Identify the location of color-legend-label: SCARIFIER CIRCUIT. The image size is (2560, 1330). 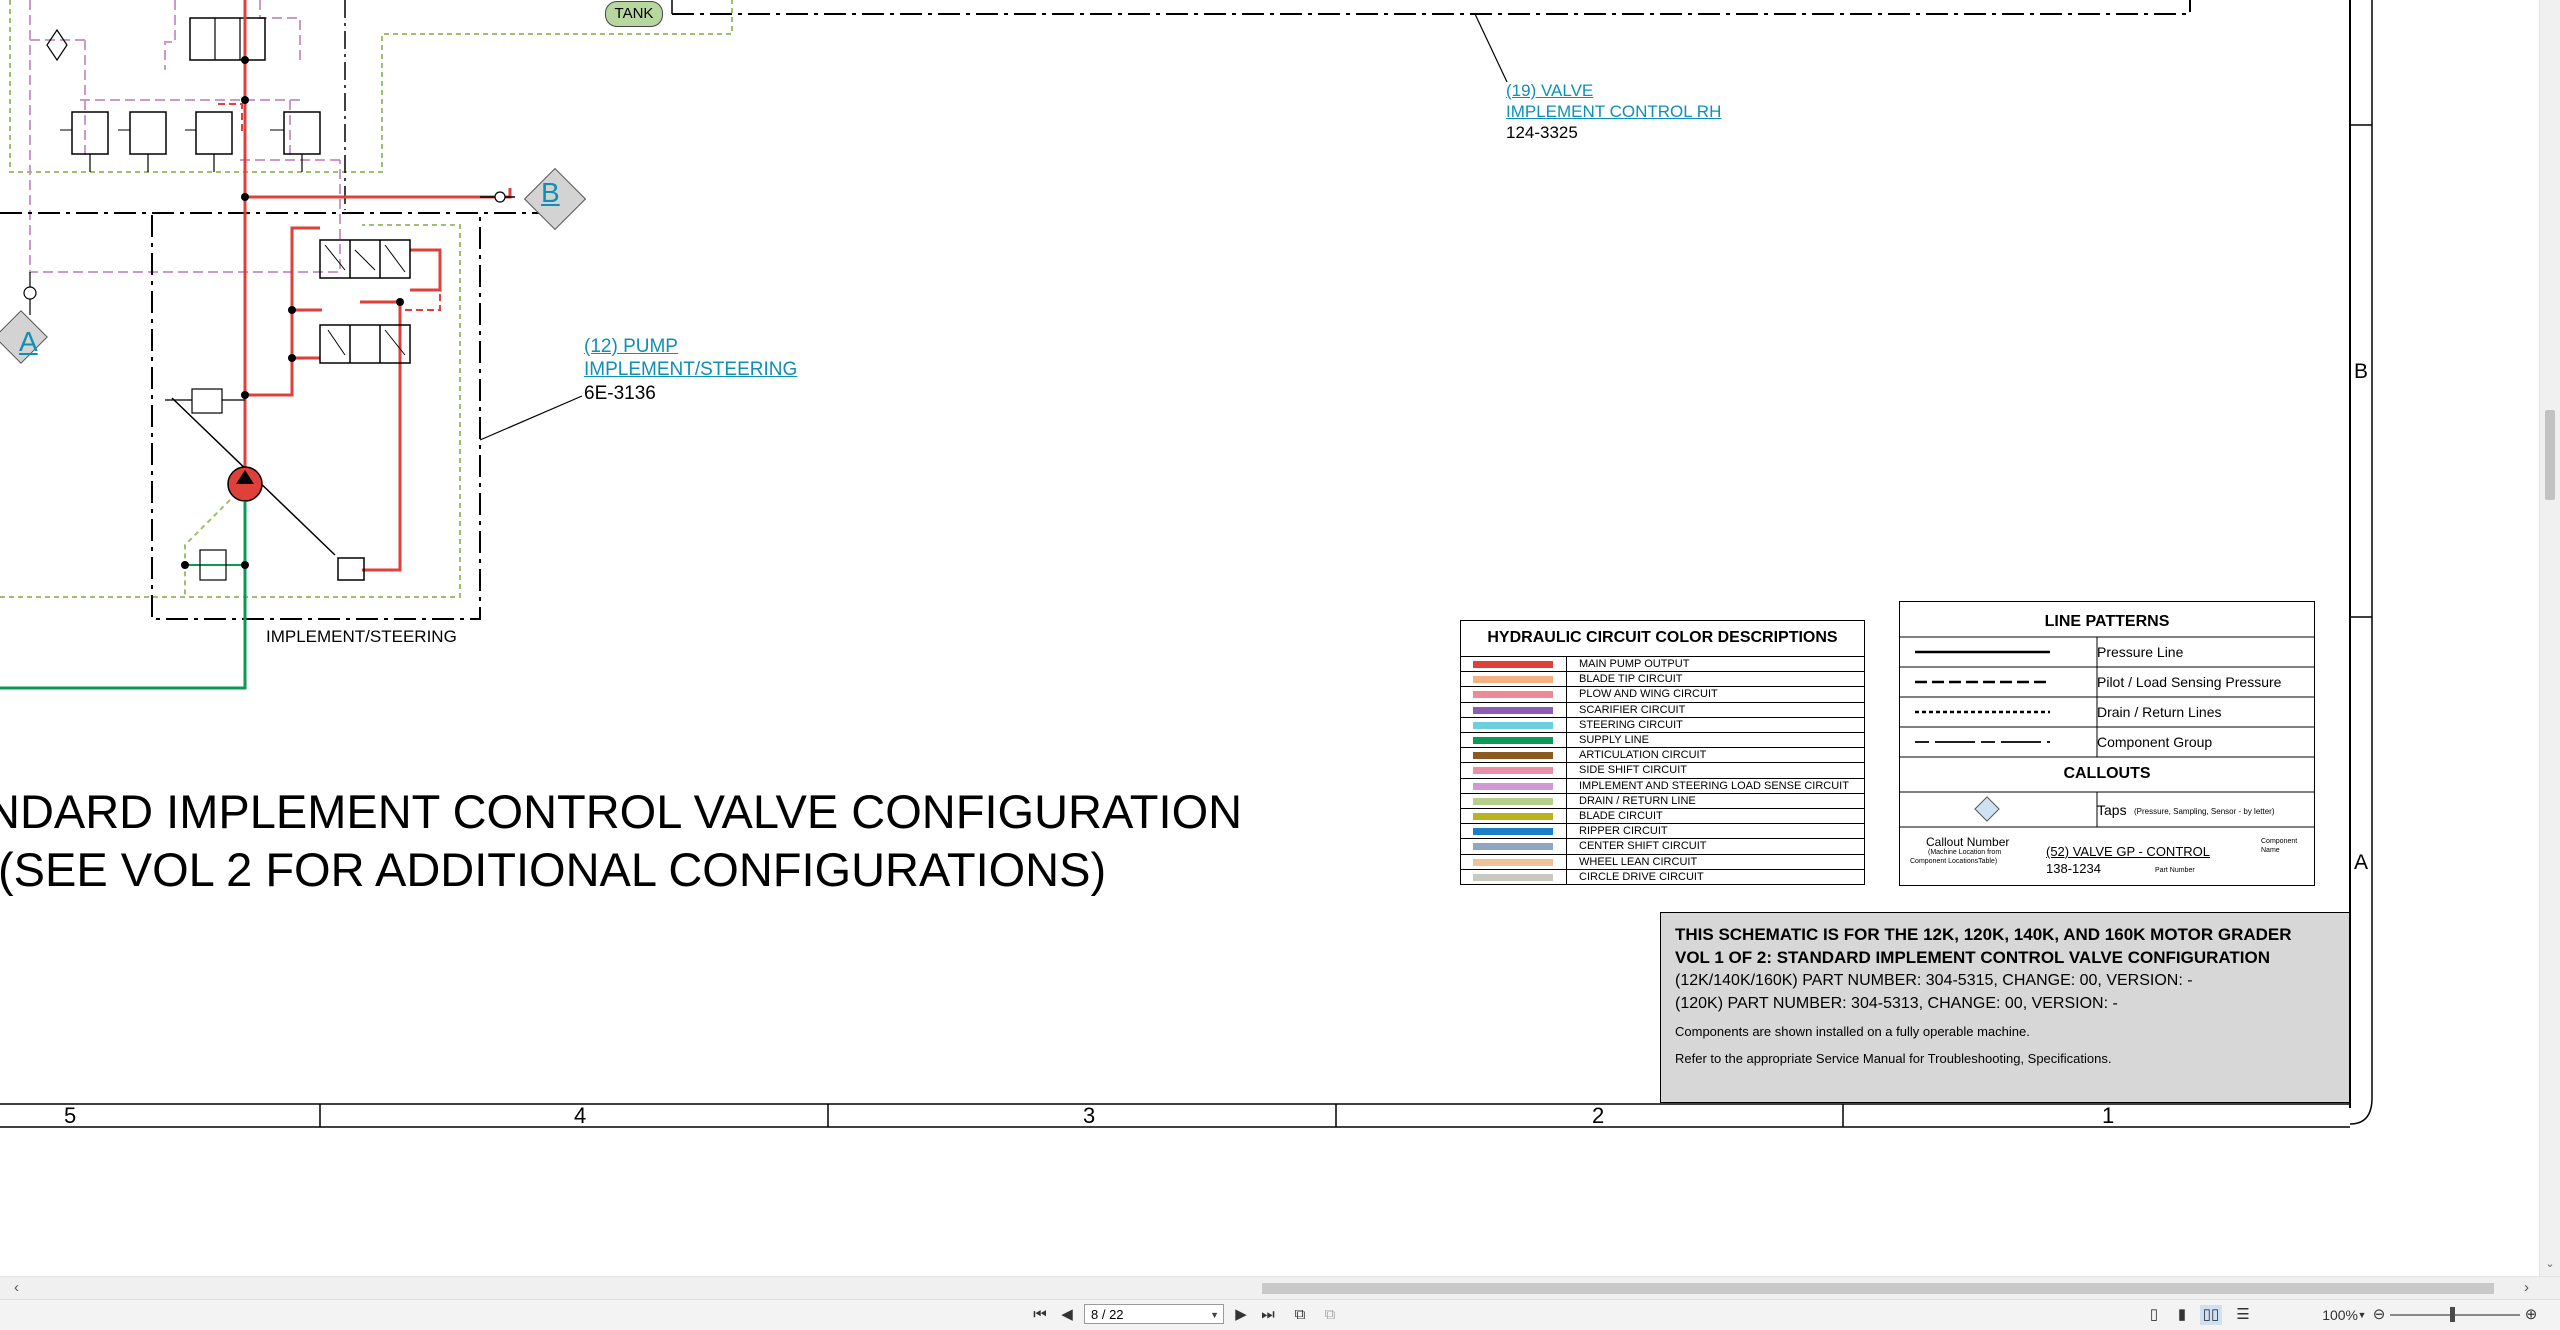
(1632, 709).